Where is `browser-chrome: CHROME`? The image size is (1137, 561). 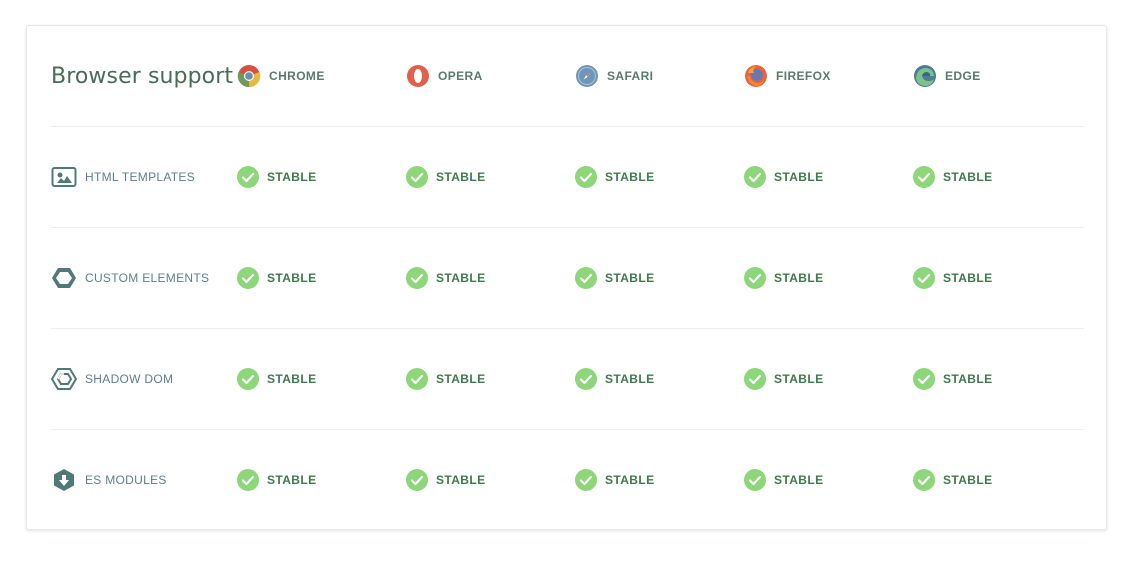
browser-chrome: CHROME is located at coordinates (321, 76).